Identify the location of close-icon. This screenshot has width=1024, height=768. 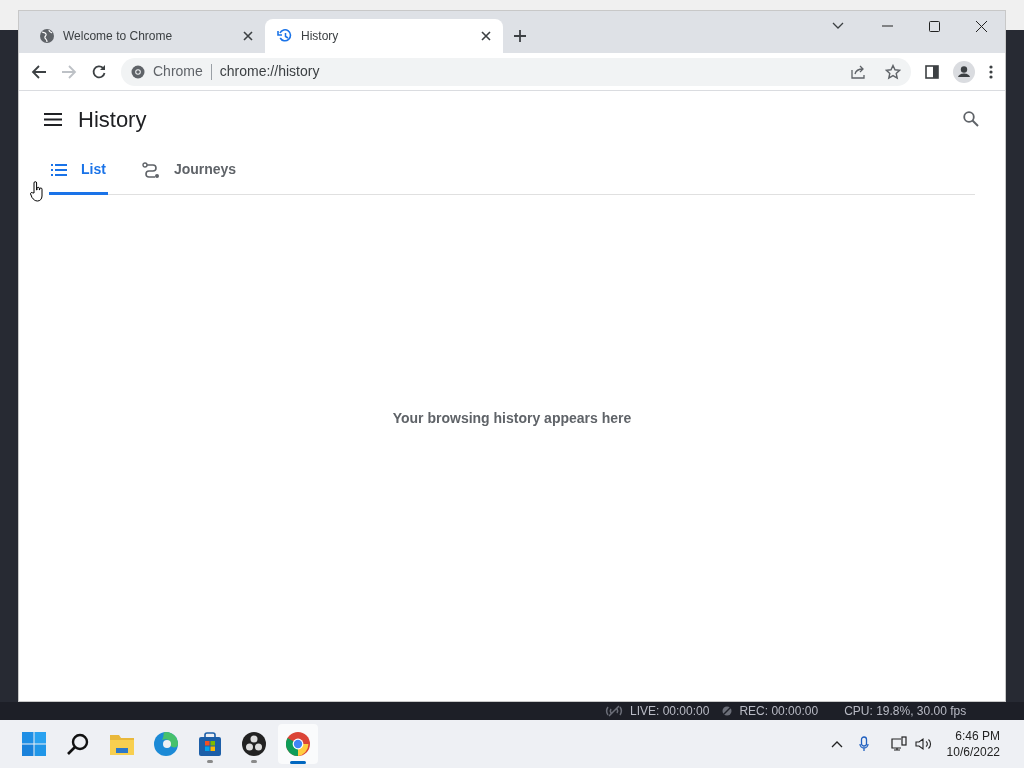
(981, 26).